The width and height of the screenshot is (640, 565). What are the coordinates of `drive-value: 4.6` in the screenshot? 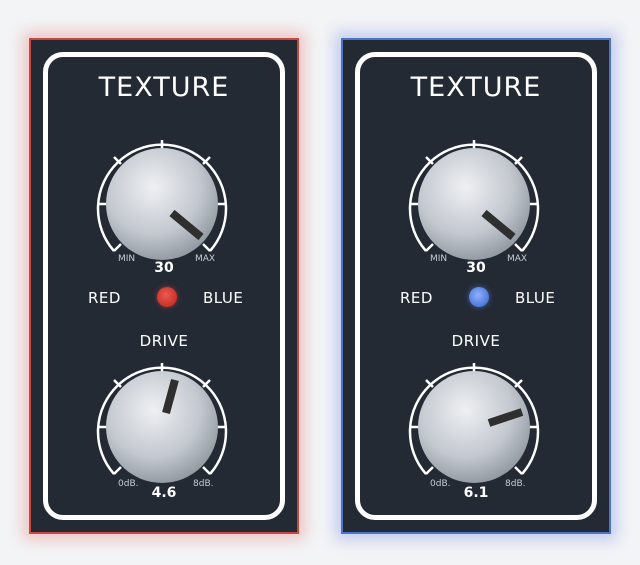 It's located at (164, 493).